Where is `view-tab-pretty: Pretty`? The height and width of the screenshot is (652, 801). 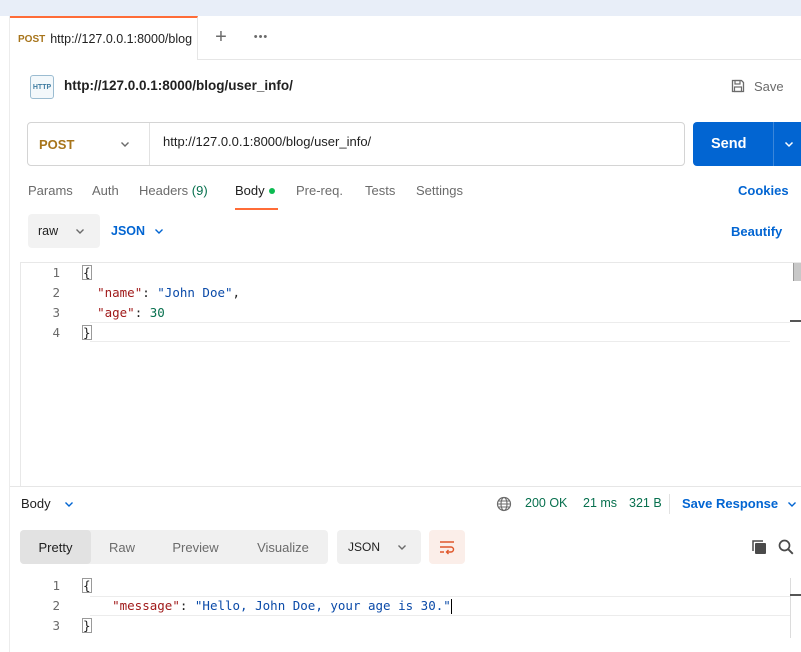 view-tab-pretty: Pretty is located at coordinates (55, 547).